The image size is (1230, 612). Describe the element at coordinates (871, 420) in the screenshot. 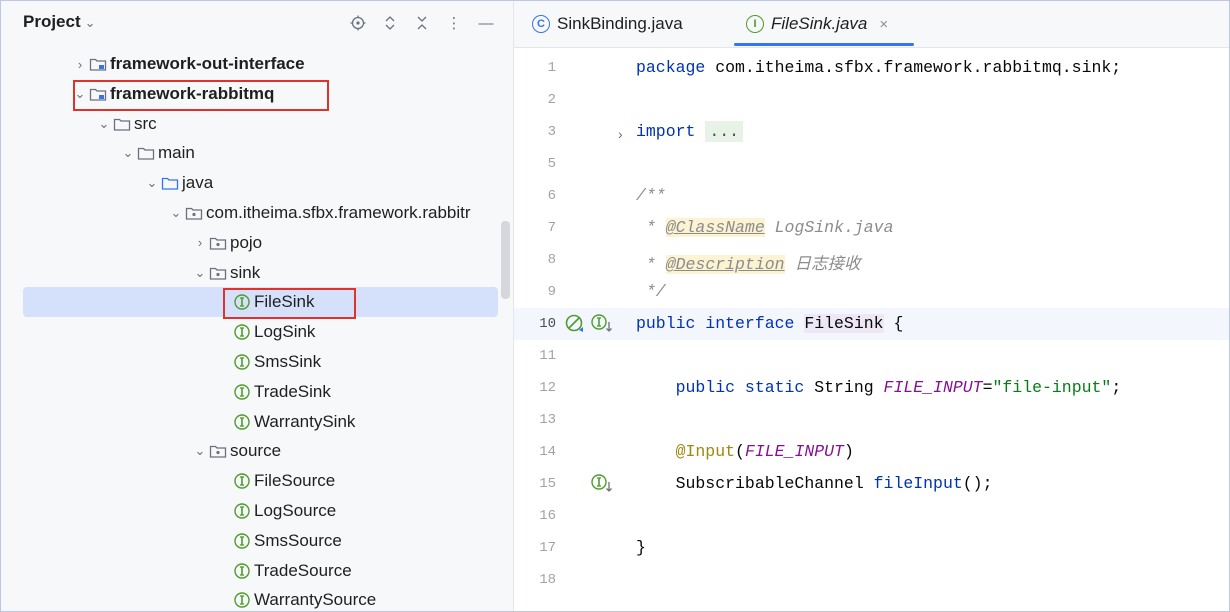

I see `code-line: 13` at that location.